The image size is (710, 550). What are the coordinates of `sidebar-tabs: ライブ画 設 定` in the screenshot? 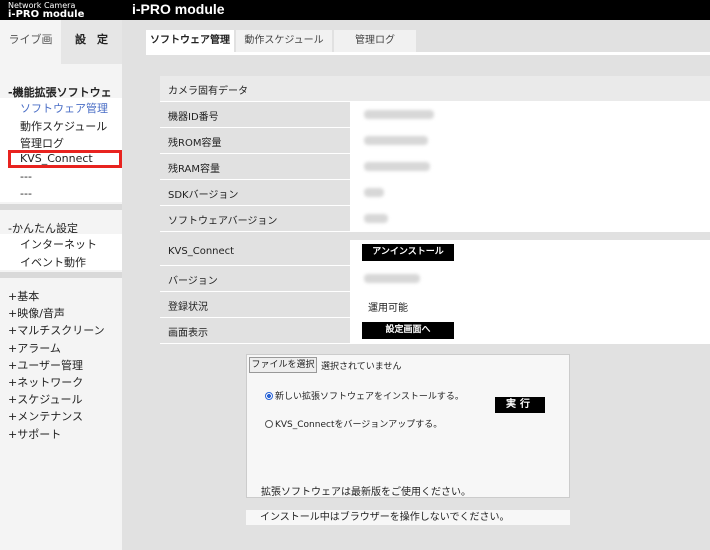 It's located at (61, 42).